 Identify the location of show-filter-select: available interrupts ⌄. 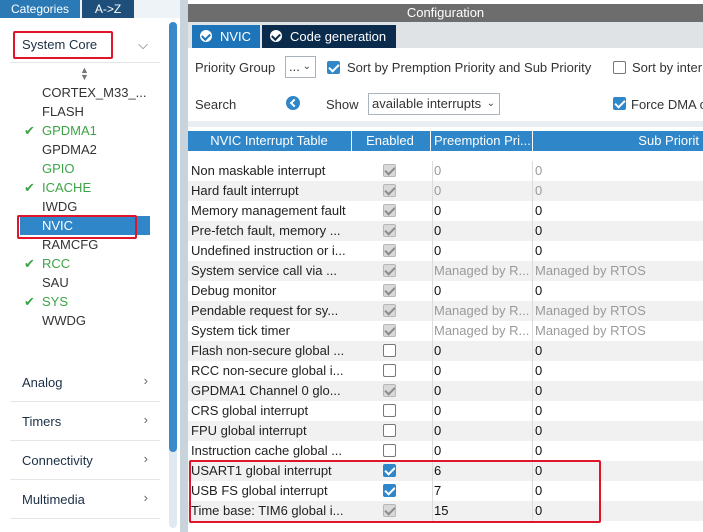
(434, 104).